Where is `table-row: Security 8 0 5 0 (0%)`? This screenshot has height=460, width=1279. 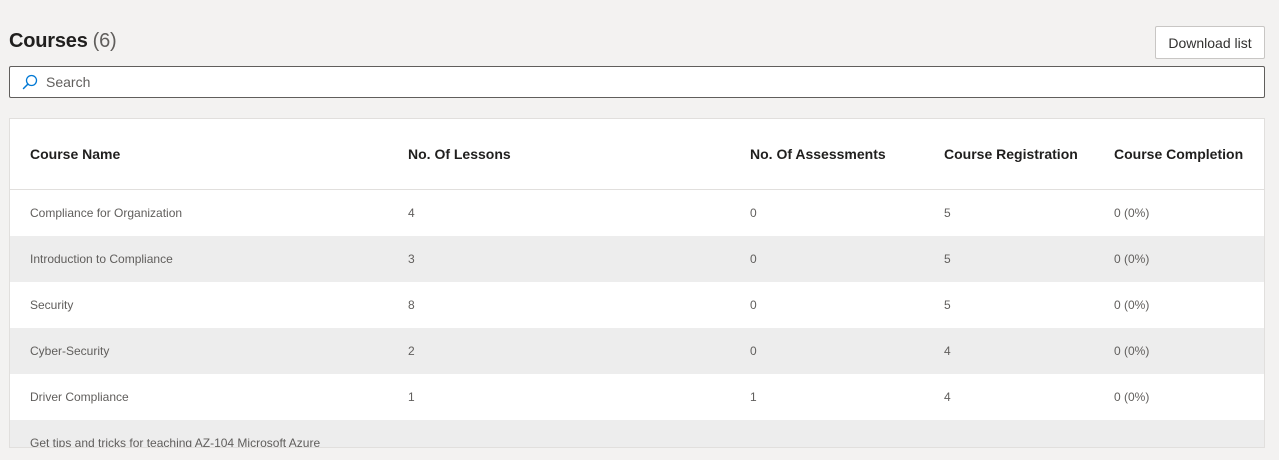
table-row: Security 8 0 5 0 (0%) is located at coordinates (637, 305).